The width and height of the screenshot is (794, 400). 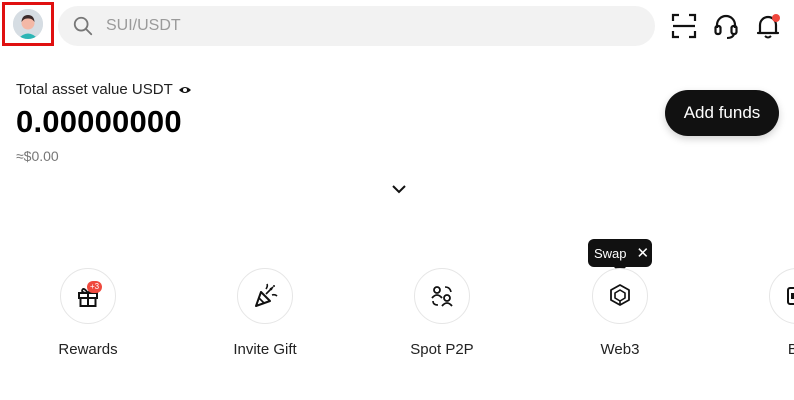 What do you see at coordinates (643, 253) in the screenshot?
I see `close-icon: ✕` at bounding box center [643, 253].